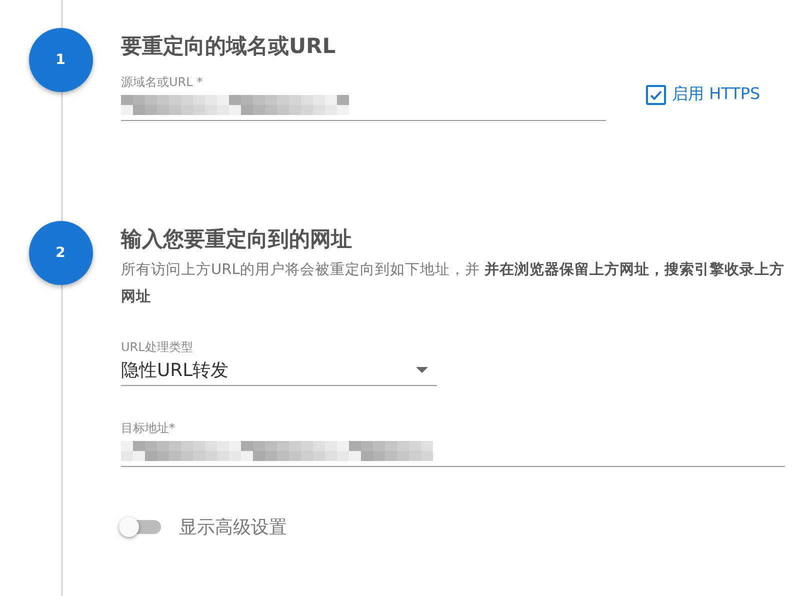  What do you see at coordinates (422, 370) in the screenshot?
I see `caret-icon` at bounding box center [422, 370].